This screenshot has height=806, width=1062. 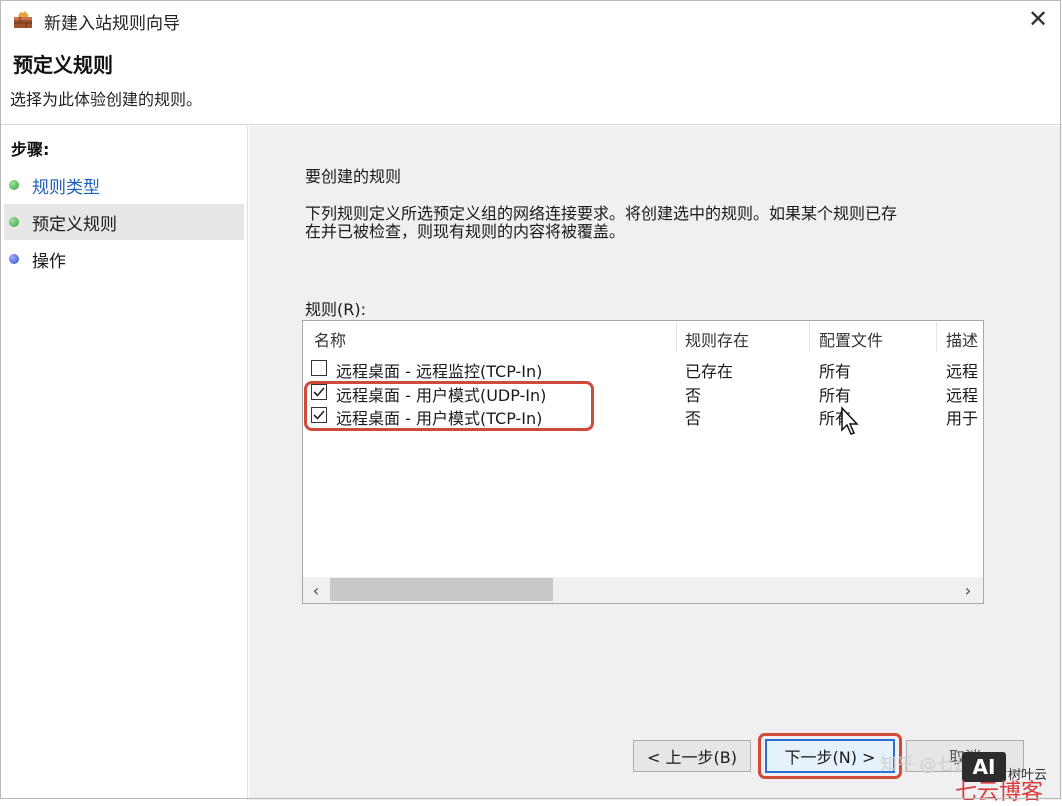 I want to click on close-icon: ✕, so click(x=1038, y=19).